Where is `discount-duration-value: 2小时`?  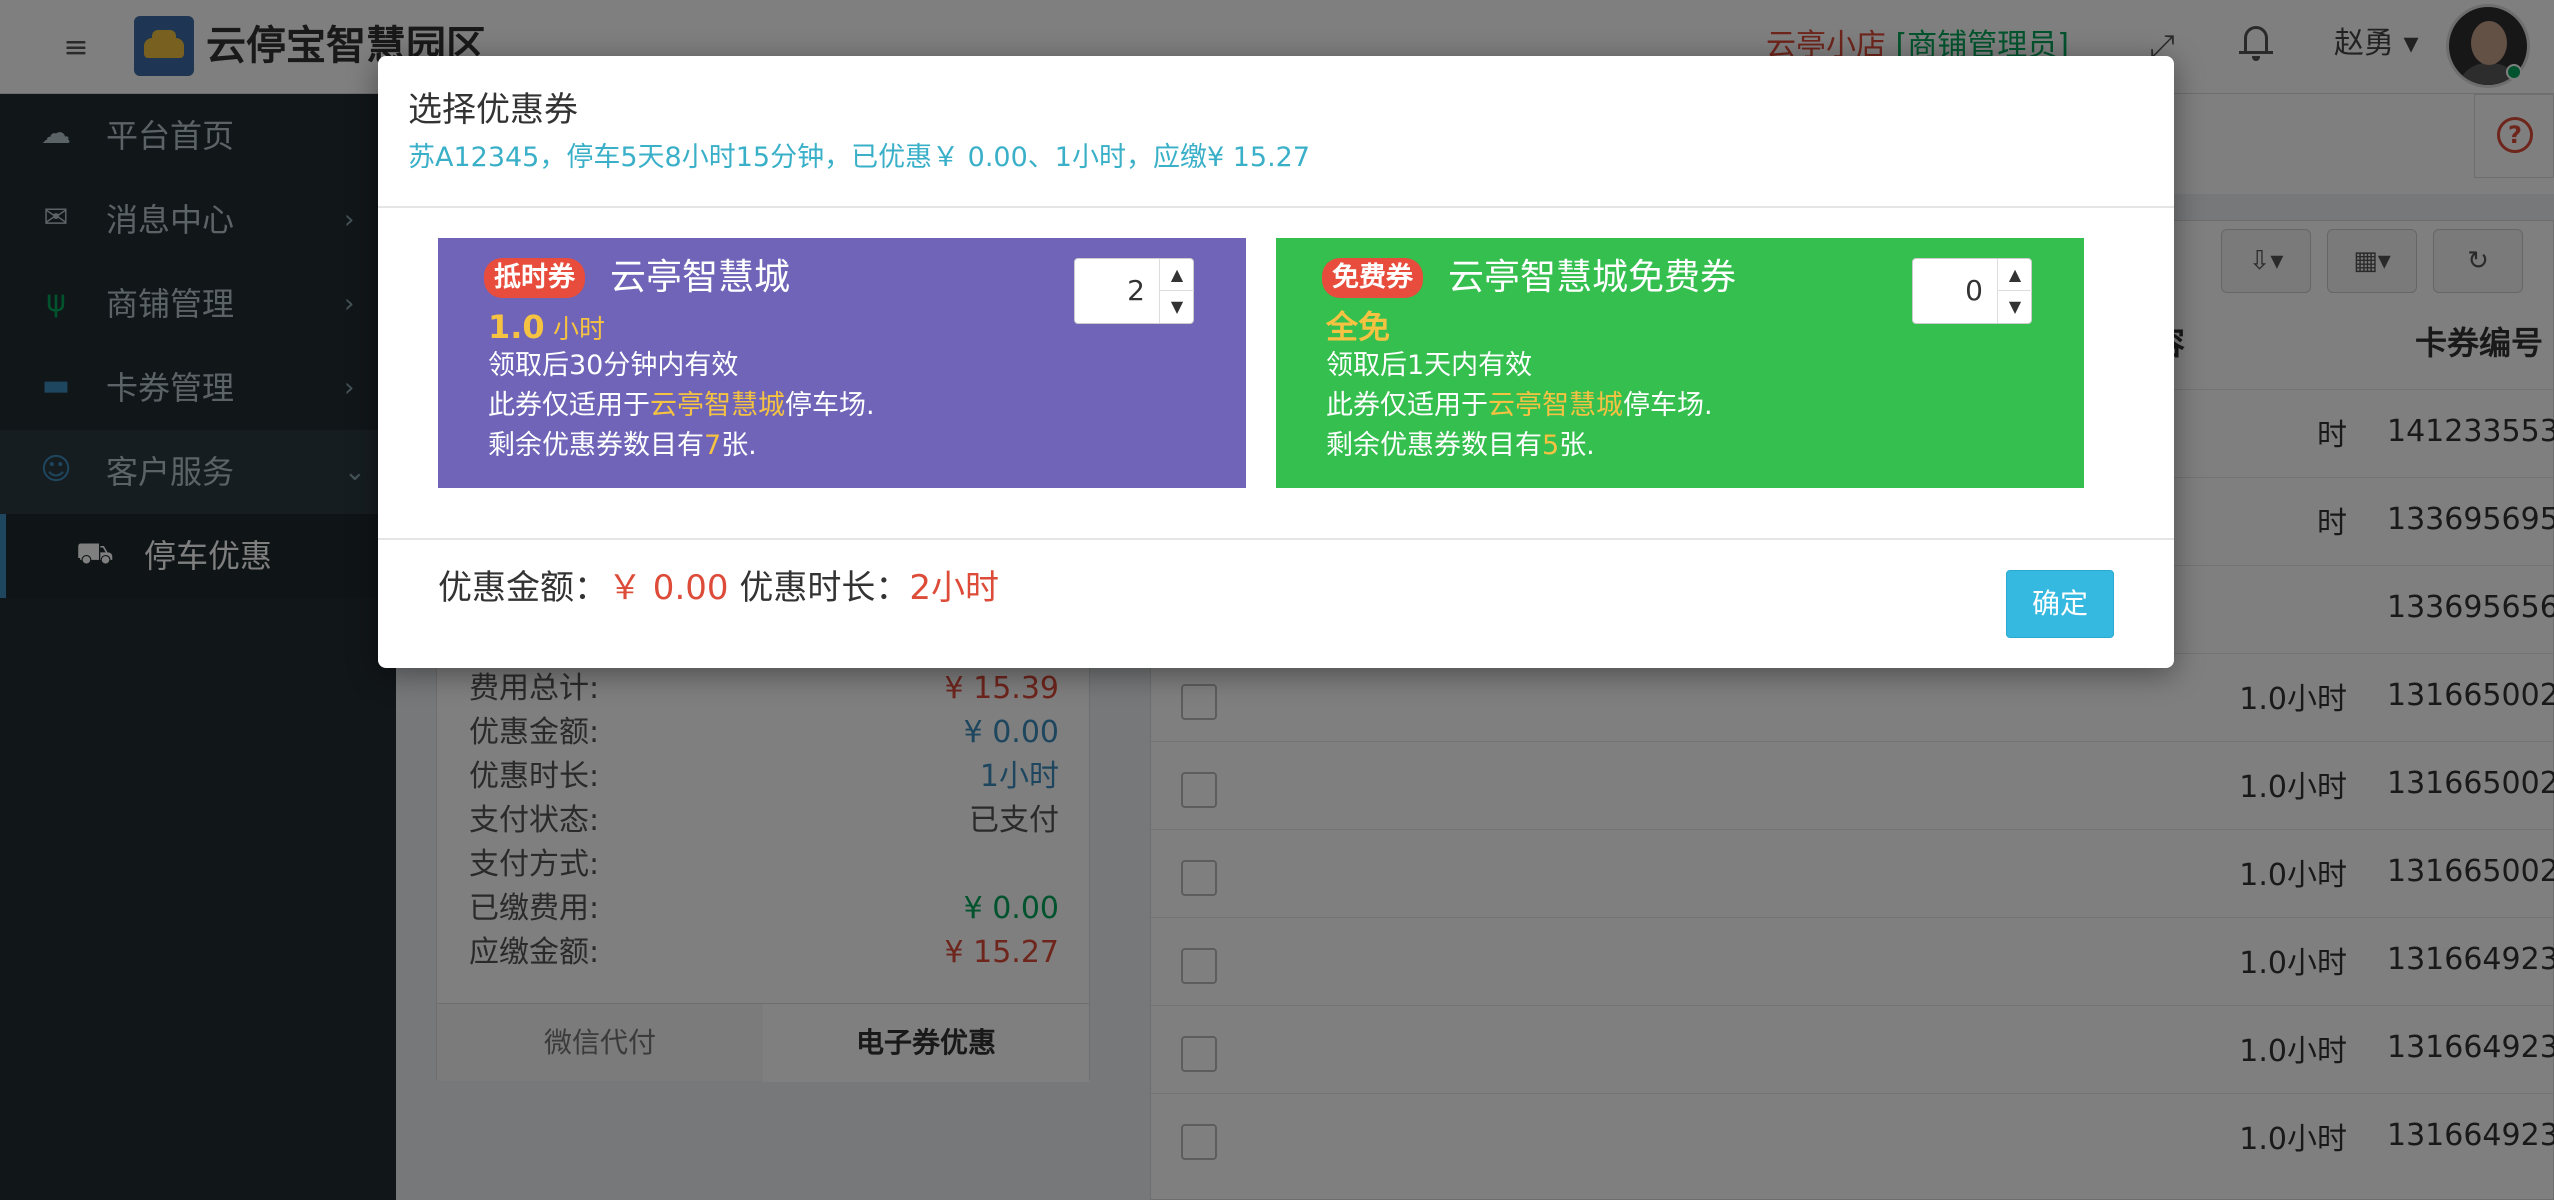
discount-duration-value: 2小时 is located at coordinates (954, 588).